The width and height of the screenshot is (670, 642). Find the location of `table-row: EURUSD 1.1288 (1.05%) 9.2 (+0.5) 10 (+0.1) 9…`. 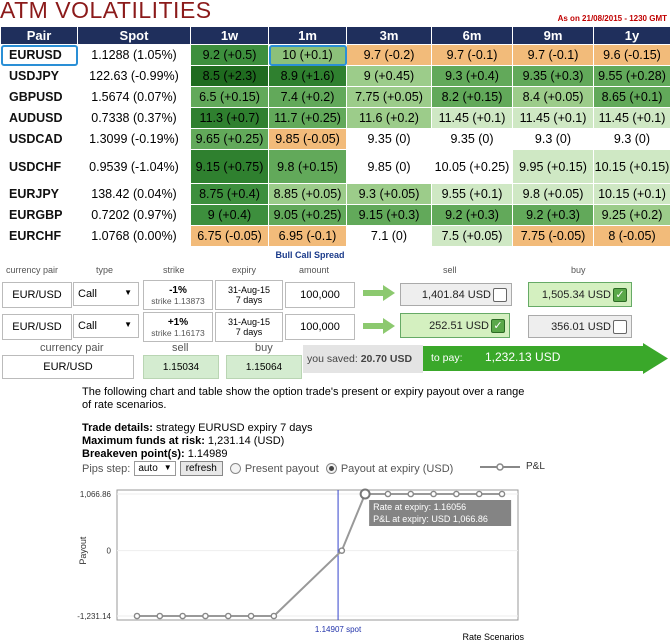

table-row: EURUSD 1.1288 (1.05%) 9.2 (+0.5) 10 (+0.1) 9… is located at coordinates (335, 55).